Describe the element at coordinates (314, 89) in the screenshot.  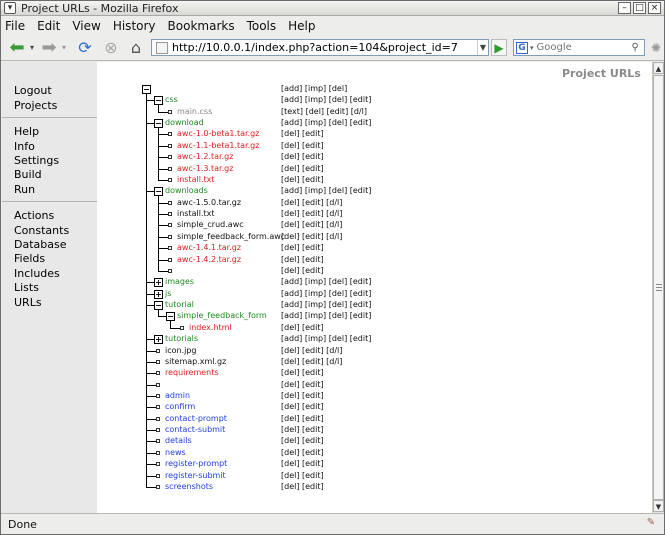
I see `node-actions: [add] [imp] [del]` at that location.